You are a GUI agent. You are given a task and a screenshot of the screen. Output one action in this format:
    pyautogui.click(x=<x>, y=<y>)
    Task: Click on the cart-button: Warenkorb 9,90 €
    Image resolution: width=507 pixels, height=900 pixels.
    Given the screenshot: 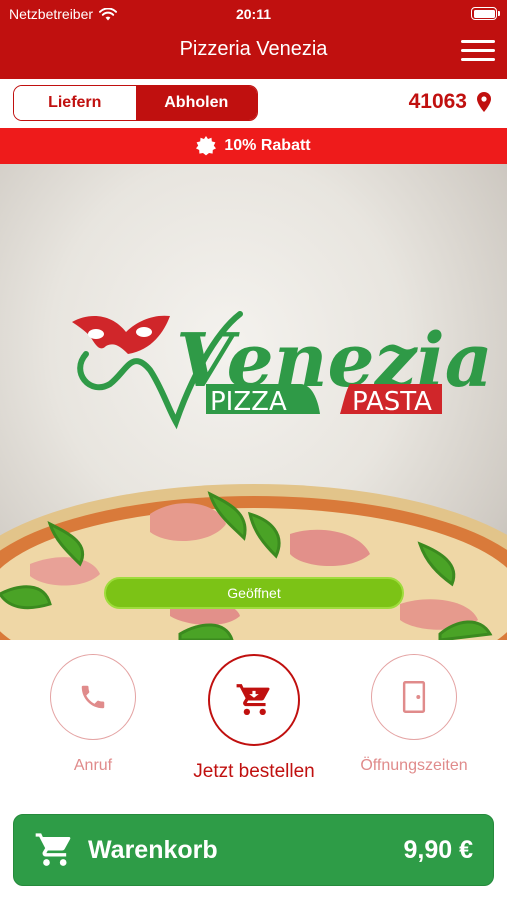 What is the action you would take?
    pyautogui.click(x=253, y=850)
    